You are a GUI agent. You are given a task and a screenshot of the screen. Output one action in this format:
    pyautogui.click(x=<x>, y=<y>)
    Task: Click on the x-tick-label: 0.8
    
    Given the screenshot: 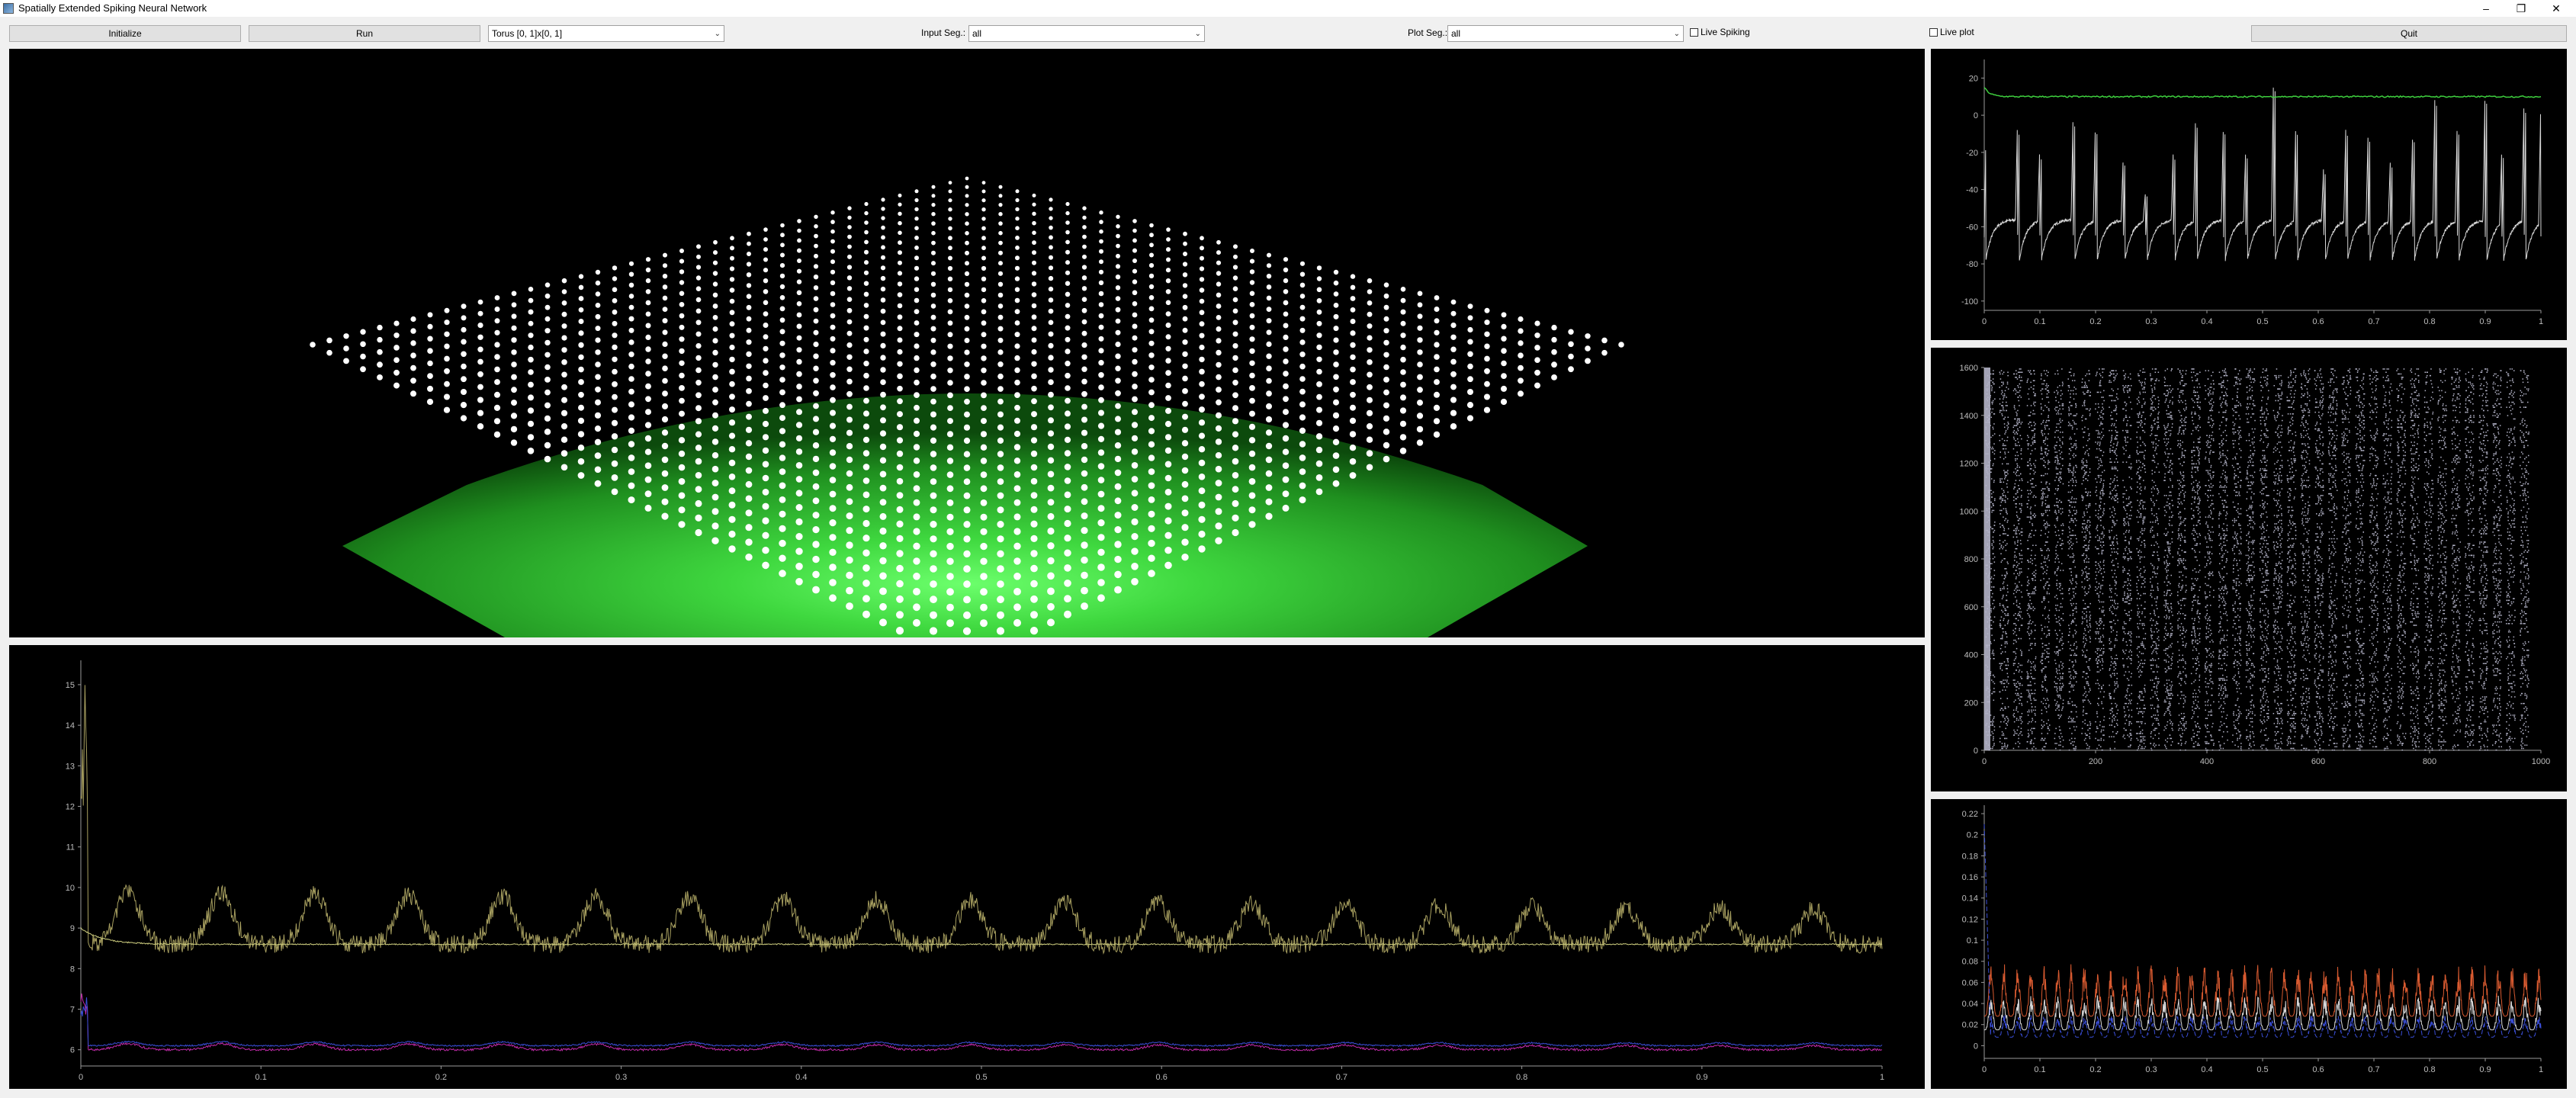 What is the action you would take?
    pyautogui.click(x=1521, y=1077)
    